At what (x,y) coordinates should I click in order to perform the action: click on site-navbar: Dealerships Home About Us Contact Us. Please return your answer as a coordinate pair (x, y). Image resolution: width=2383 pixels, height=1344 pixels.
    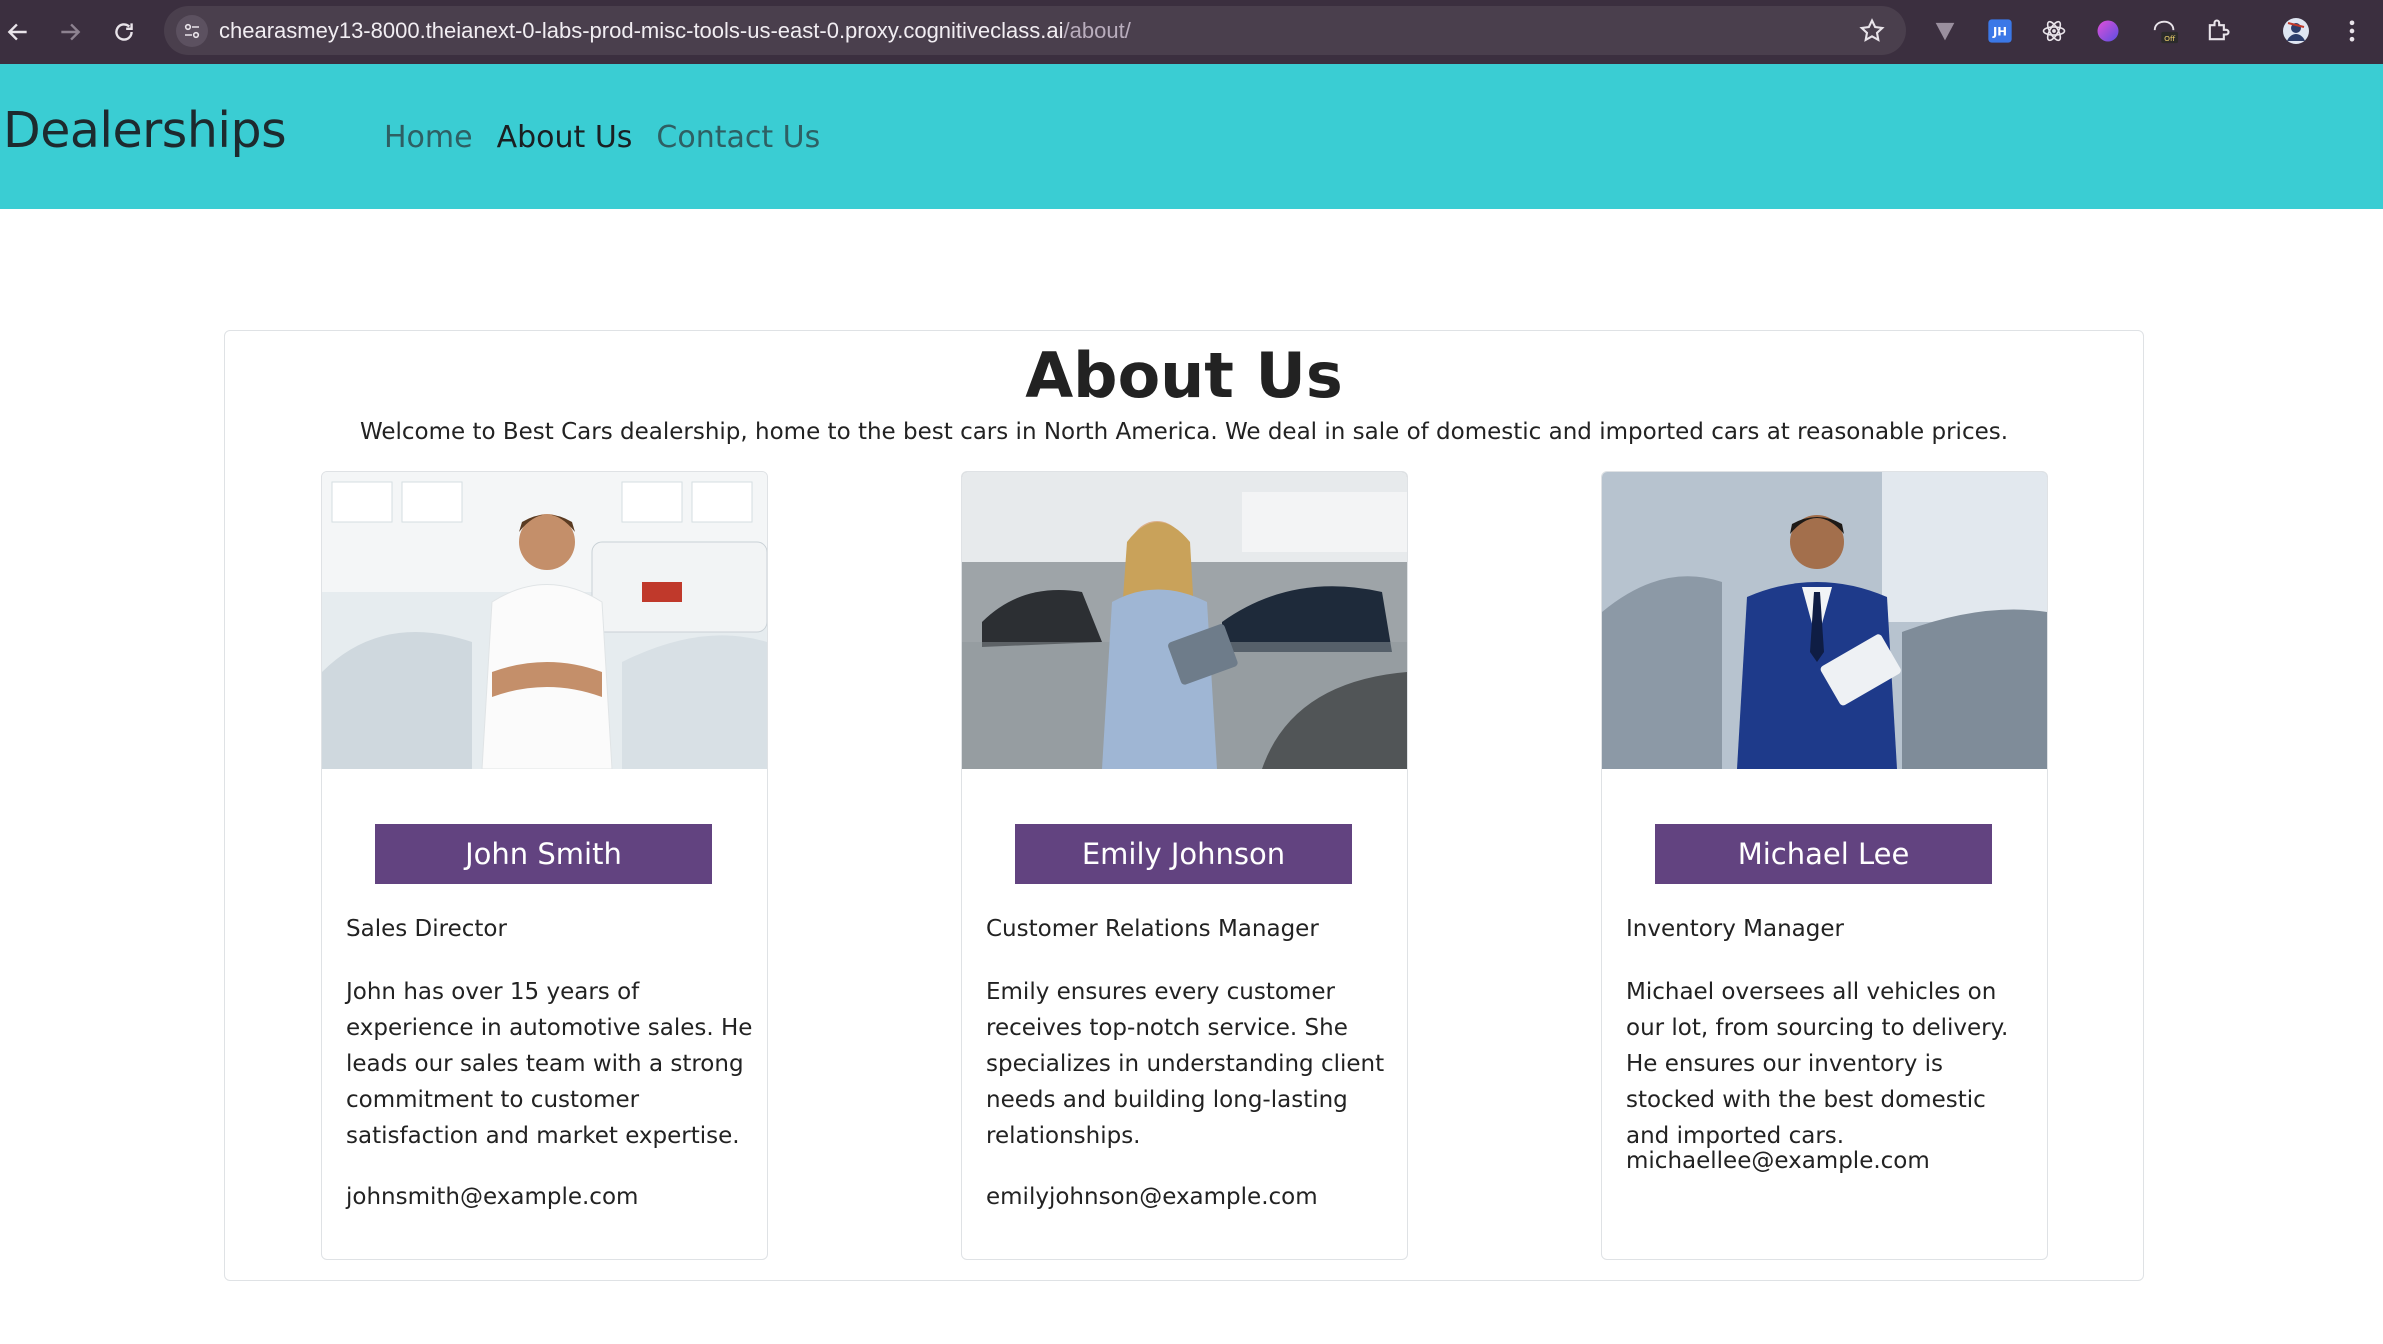
    Looking at the image, I should click on (1191, 136).